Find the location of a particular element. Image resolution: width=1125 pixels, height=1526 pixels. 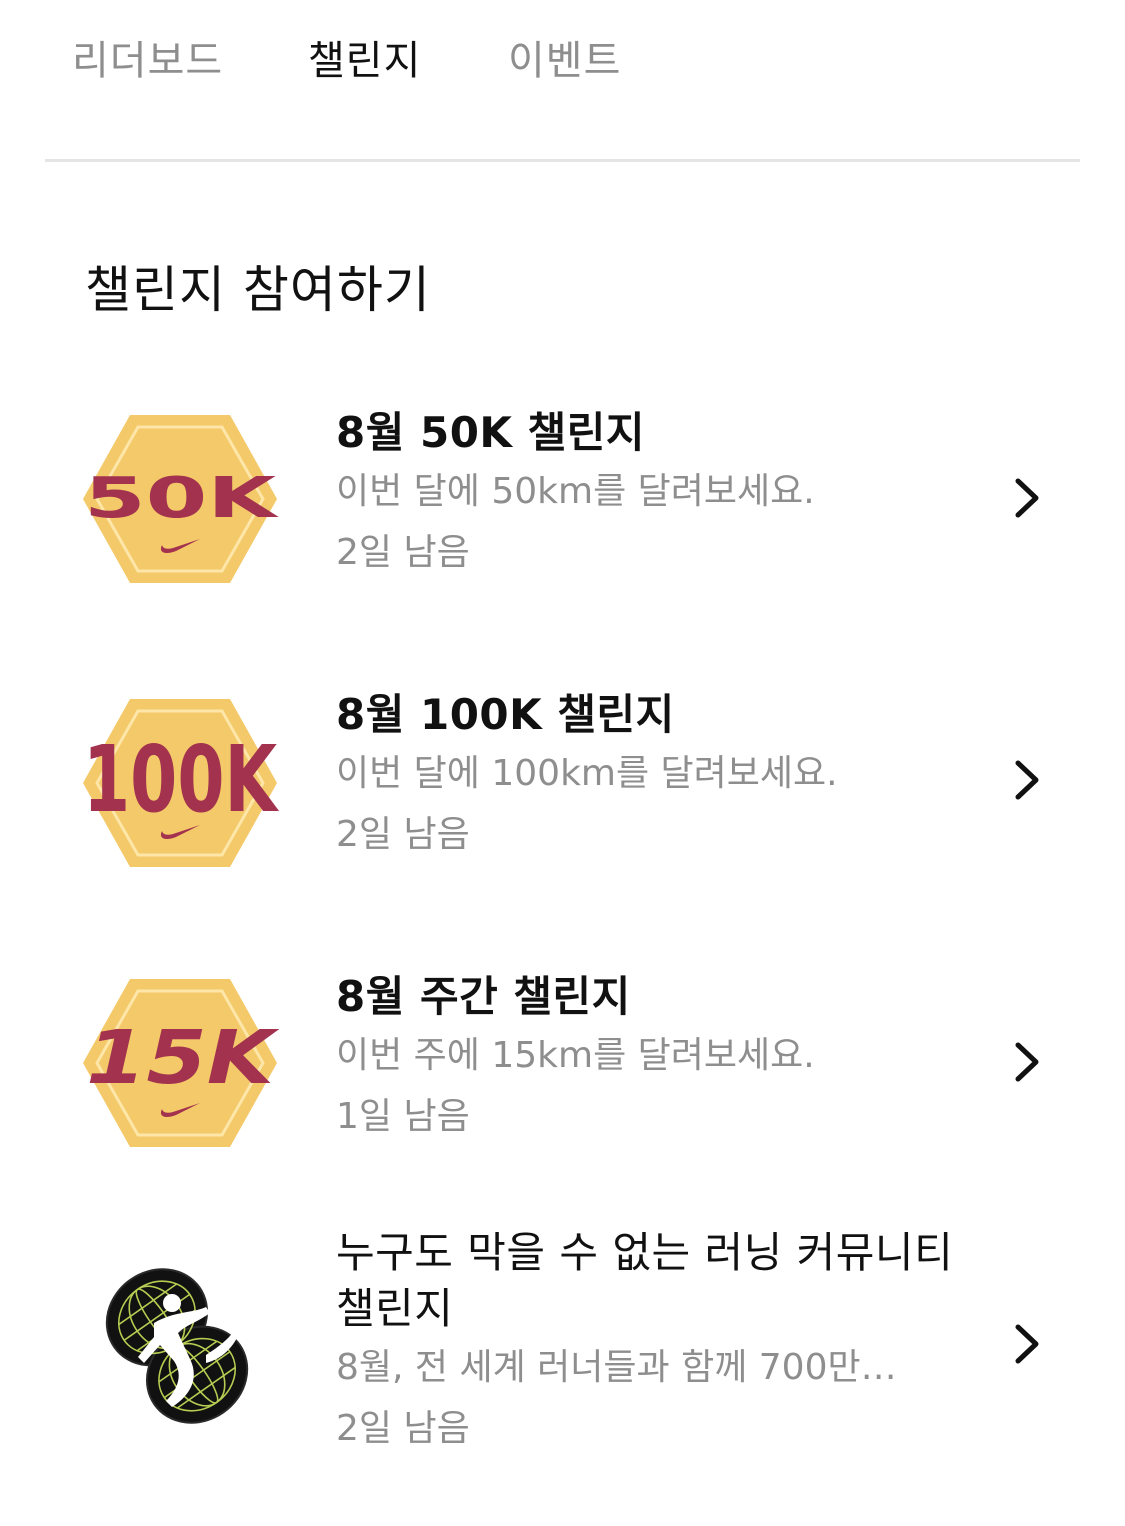

tab-events: 이벤트 is located at coordinates (564, 57).